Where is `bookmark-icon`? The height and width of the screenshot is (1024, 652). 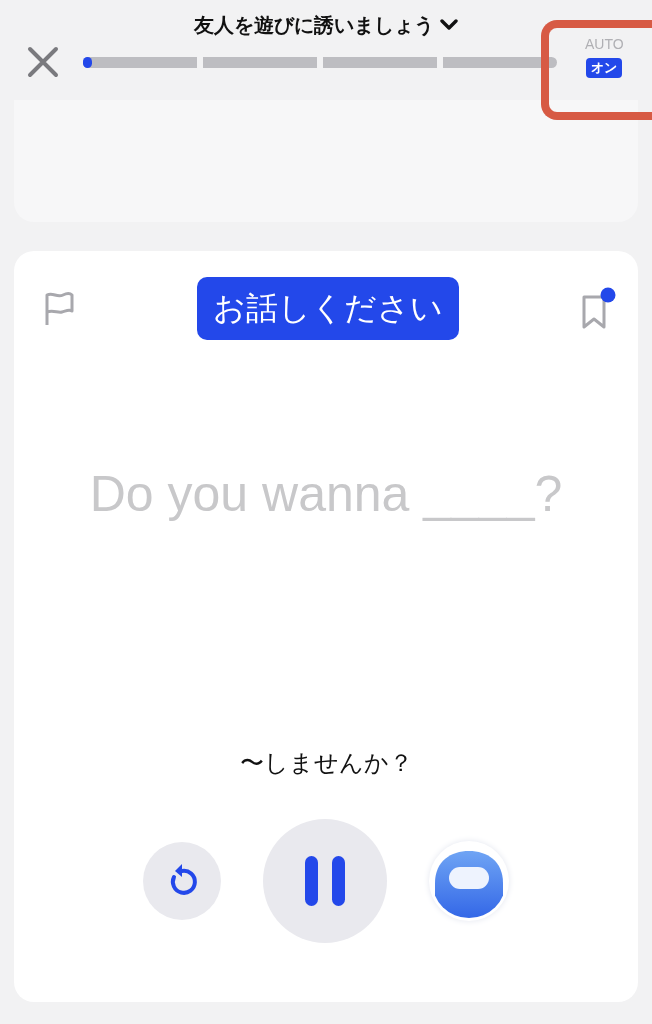
bookmark-icon is located at coordinates (598, 308).